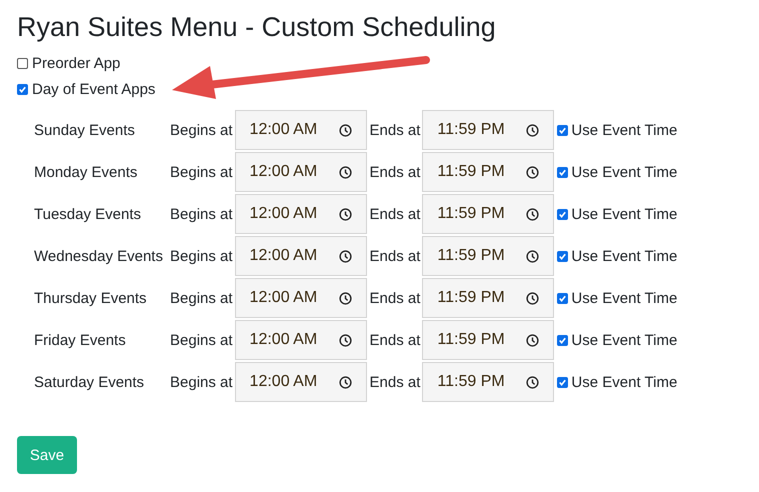 The image size is (759, 492). I want to click on page-title: Ryan Suites Menu - Custom Scheduling, so click(256, 27).